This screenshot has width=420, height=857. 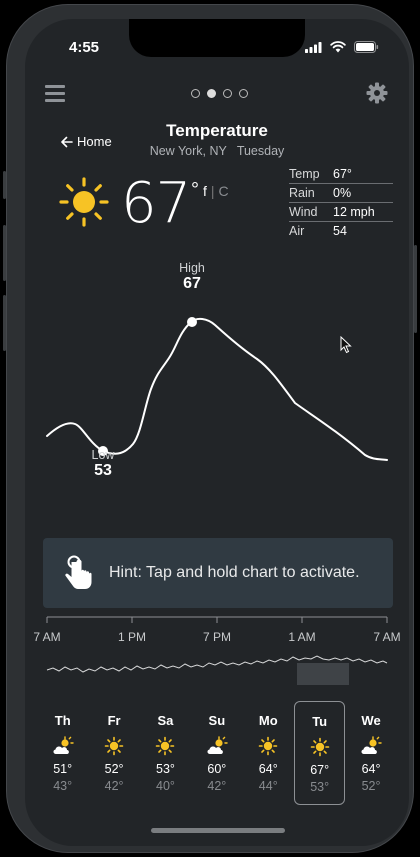 What do you see at coordinates (415, 289) in the screenshot?
I see `power-button` at bounding box center [415, 289].